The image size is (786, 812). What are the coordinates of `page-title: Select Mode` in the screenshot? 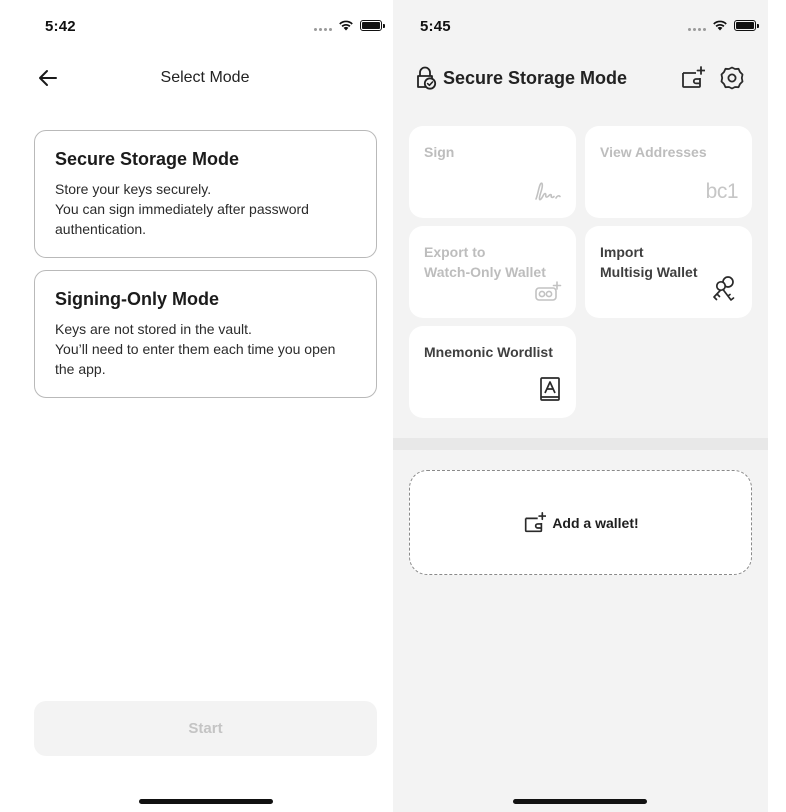 It's located at (205, 77).